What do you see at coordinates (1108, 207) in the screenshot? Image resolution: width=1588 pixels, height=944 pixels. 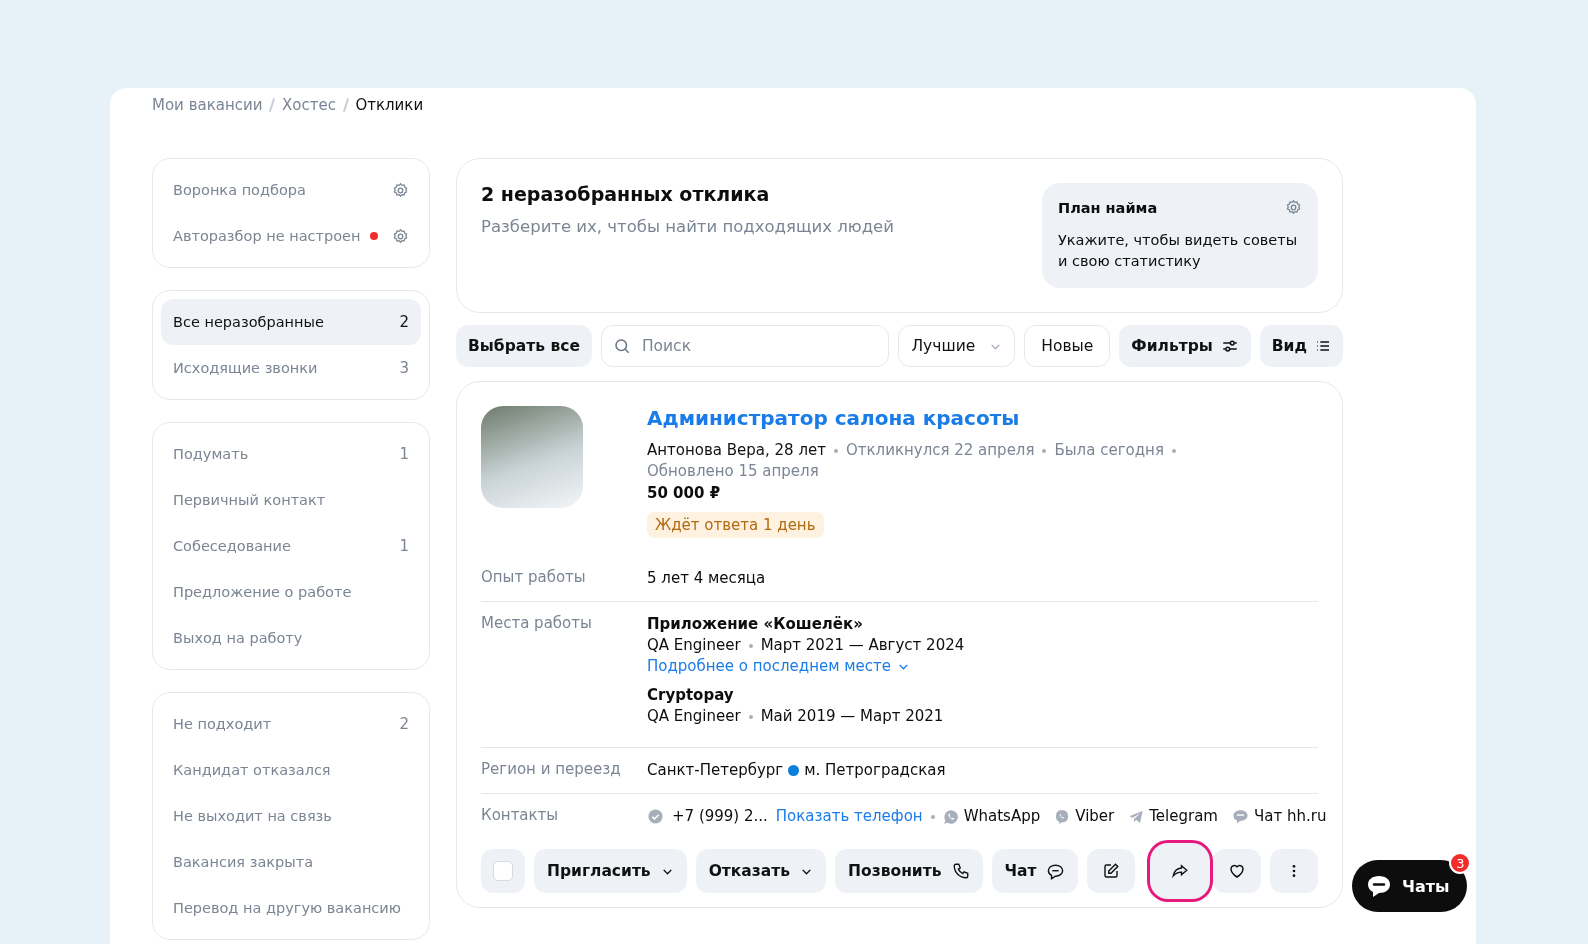 I see `hiring-plan-title: План найма` at bounding box center [1108, 207].